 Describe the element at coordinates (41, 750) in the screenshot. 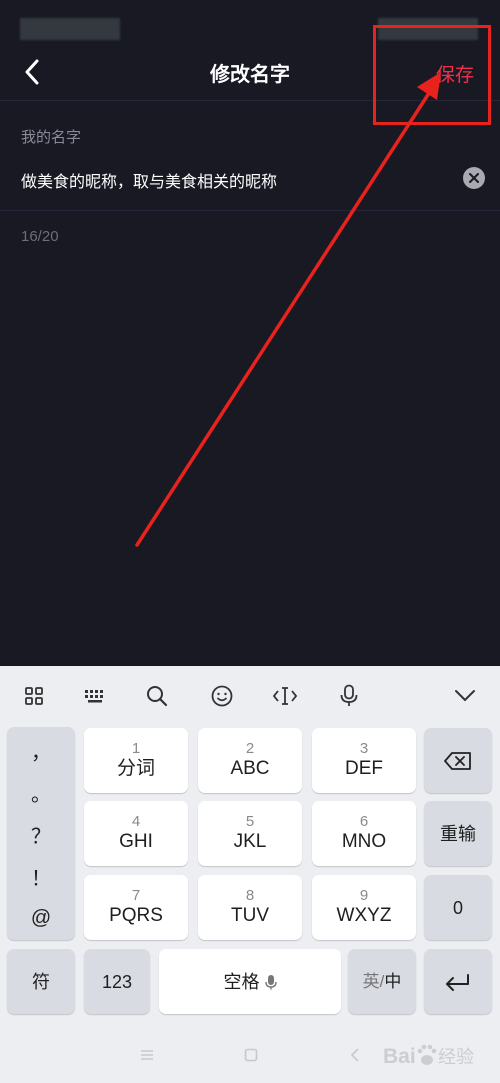

I see `punct-comma-key: ，` at that location.